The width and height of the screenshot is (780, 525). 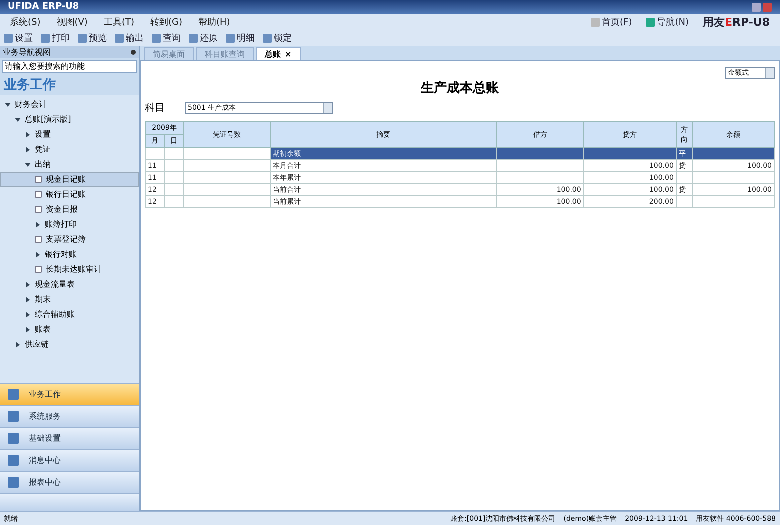 What do you see at coordinates (69, 329) in the screenshot?
I see `tree-item: 账表` at bounding box center [69, 329].